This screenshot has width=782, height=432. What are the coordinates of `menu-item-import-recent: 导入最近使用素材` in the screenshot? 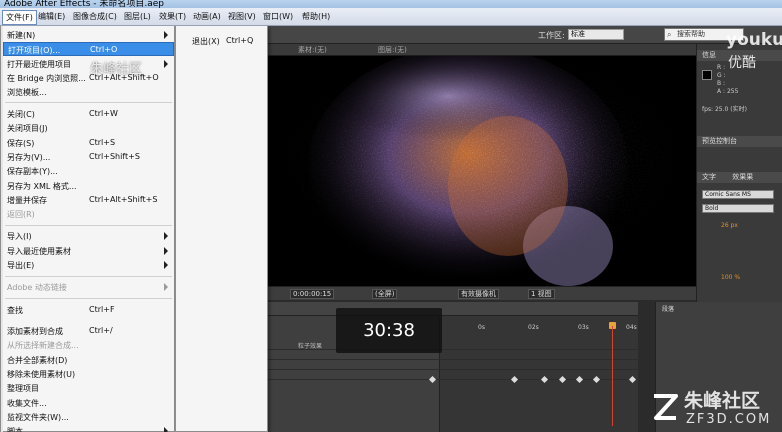 It's located at (88, 251).